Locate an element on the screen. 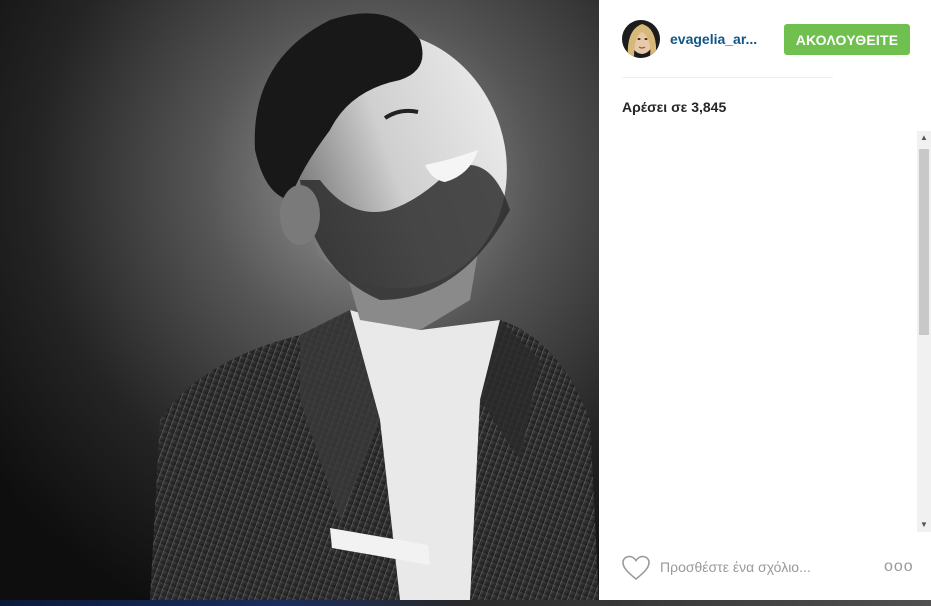  bottom-strip is located at coordinates (465, 603).